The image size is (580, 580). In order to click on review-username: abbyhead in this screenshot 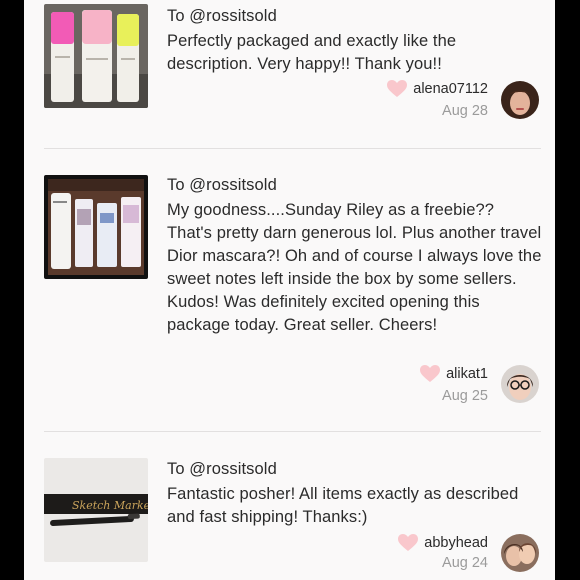, I will do `click(456, 543)`.